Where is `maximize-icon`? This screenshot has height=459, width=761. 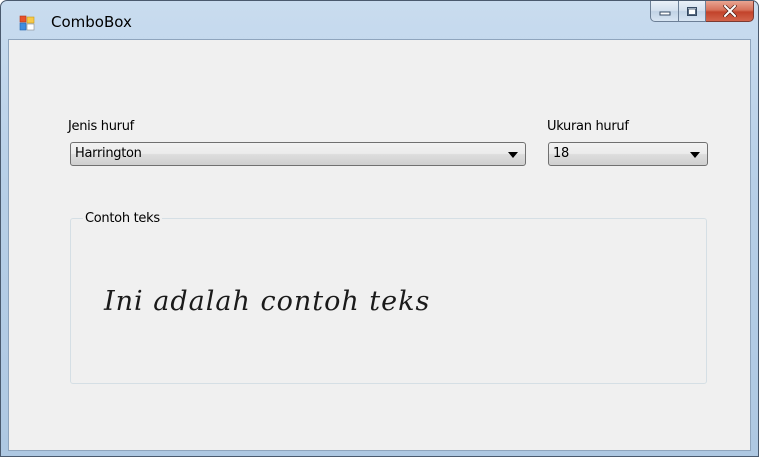 maximize-icon is located at coordinates (692, 11).